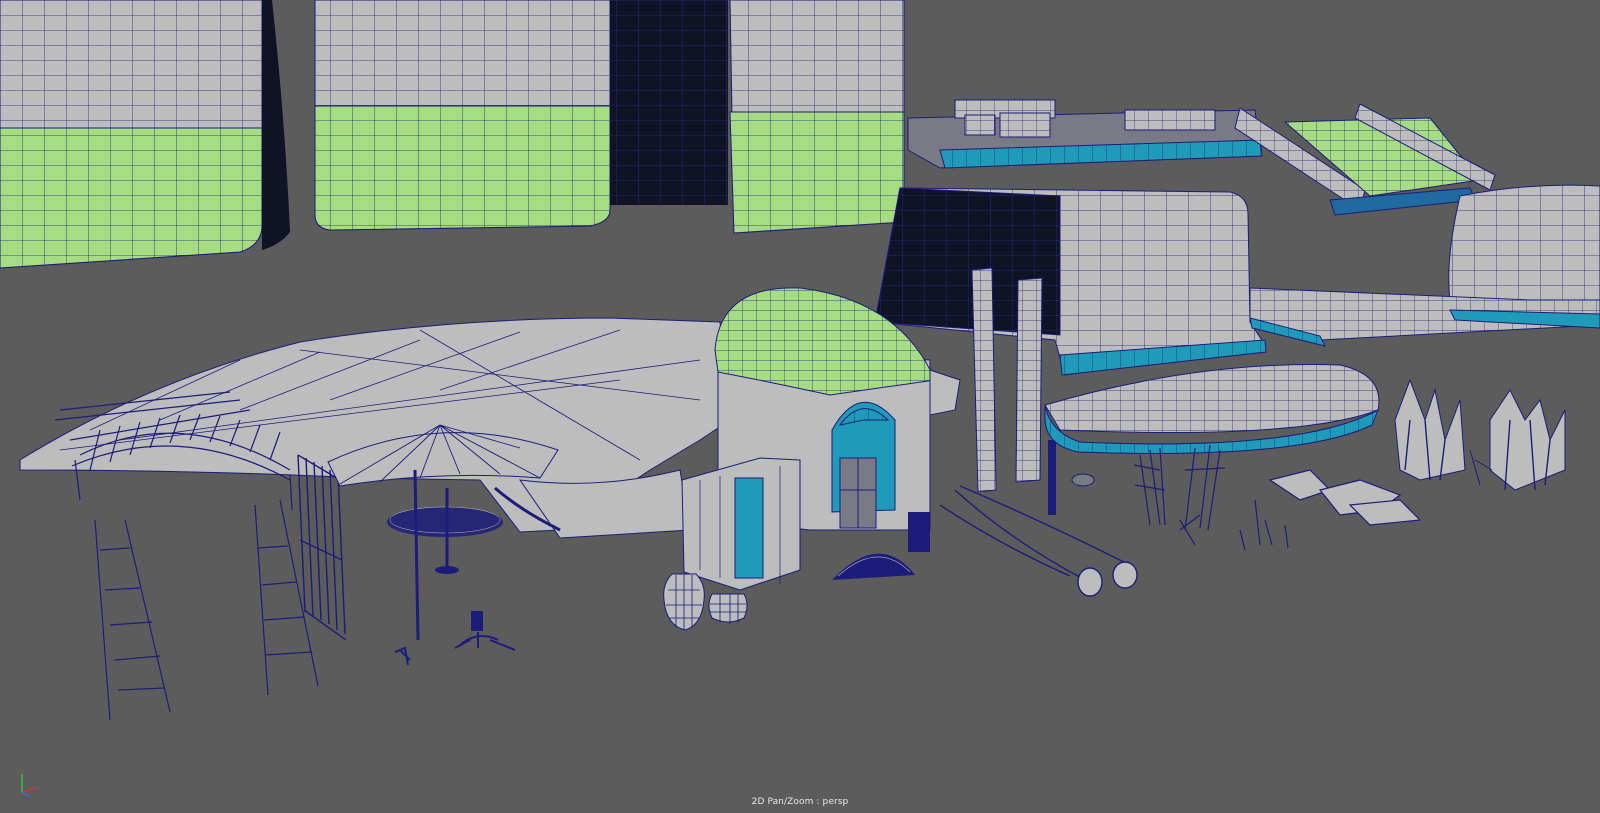 This screenshot has width=1600, height=813. Describe the element at coordinates (1480, 434) in the screenshot. I see `agave-plants` at that location.